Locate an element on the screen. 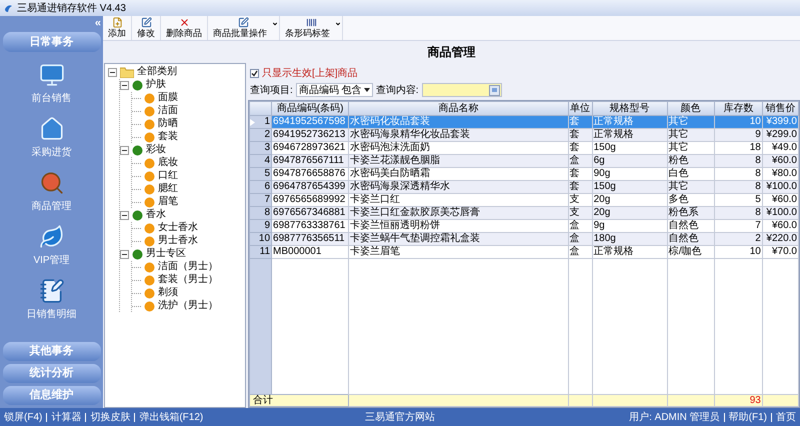 Image resolution: width=800 pixels, height=426 pixels. magnifier-icon is located at coordinates (51, 183).